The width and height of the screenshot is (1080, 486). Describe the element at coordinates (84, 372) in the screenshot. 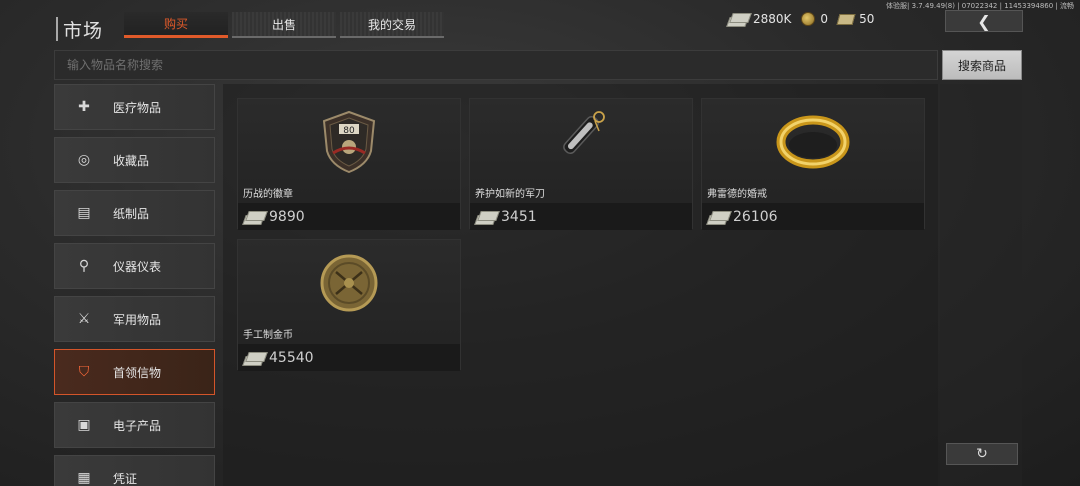

I see `boss-token-icon: ⛉` at that location.